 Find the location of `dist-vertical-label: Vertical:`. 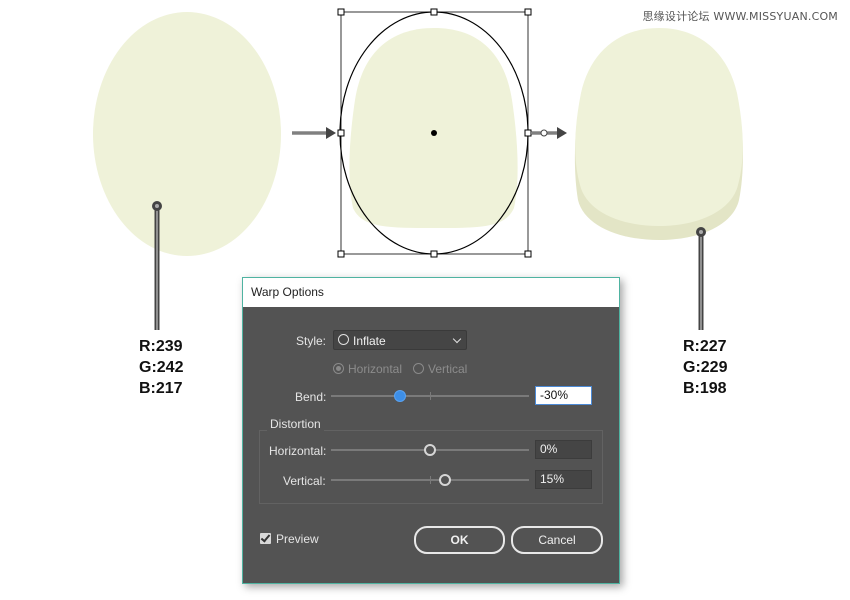

dist-vertical-label: Vertical: is located at coordinates (304, 481).